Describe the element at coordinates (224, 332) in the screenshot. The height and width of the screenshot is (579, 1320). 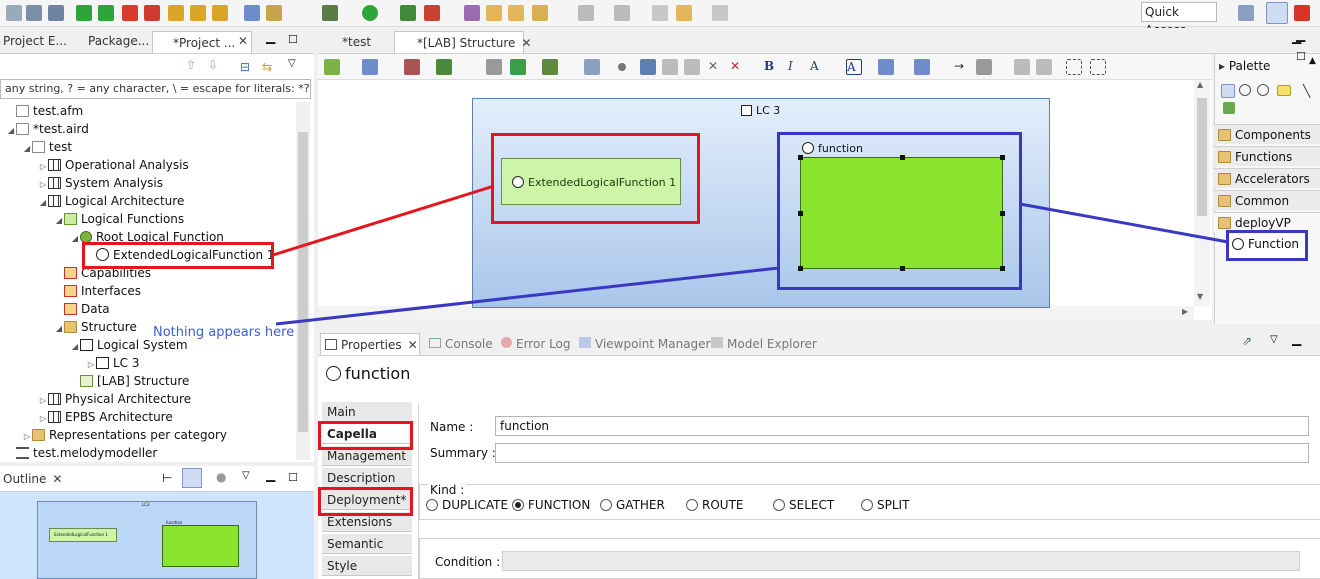
I see `annotation-text: Nothing appears here` at that location.